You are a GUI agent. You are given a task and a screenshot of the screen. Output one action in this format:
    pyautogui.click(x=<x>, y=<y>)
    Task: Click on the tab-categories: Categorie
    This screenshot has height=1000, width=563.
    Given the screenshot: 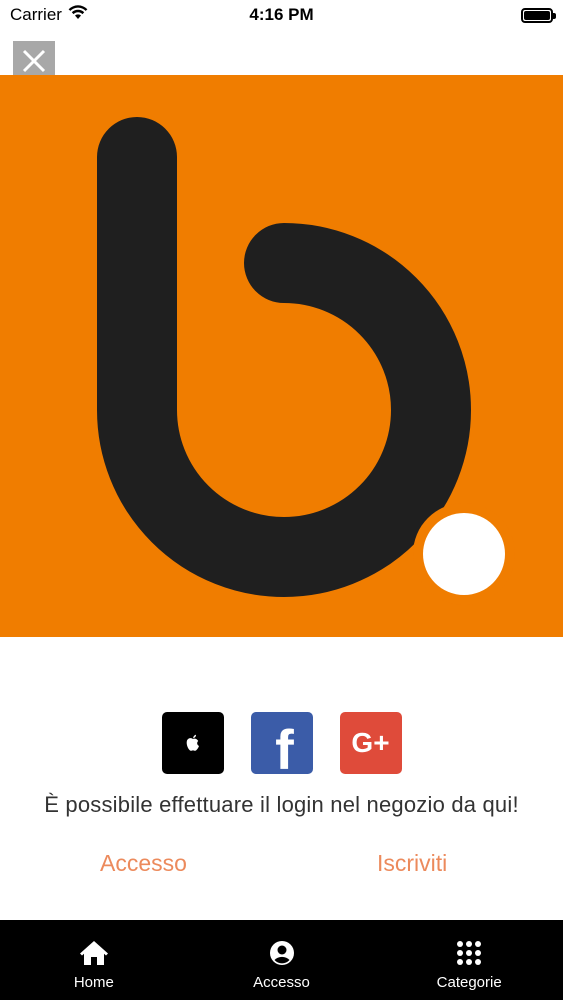 What is the action you would take?
    pyautogui.click(x=469, y=960)
    